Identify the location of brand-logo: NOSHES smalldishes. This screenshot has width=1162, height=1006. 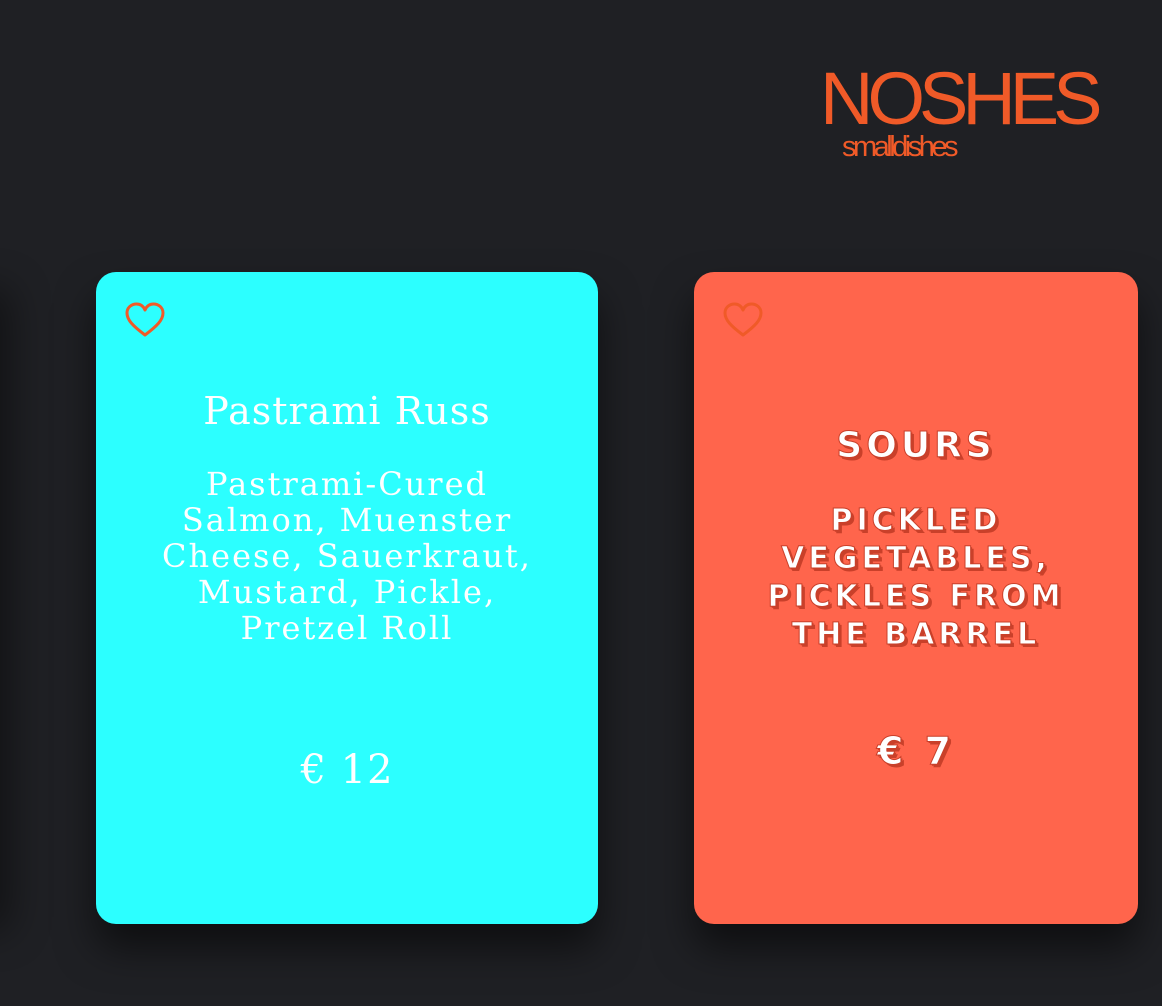
(970, 117).